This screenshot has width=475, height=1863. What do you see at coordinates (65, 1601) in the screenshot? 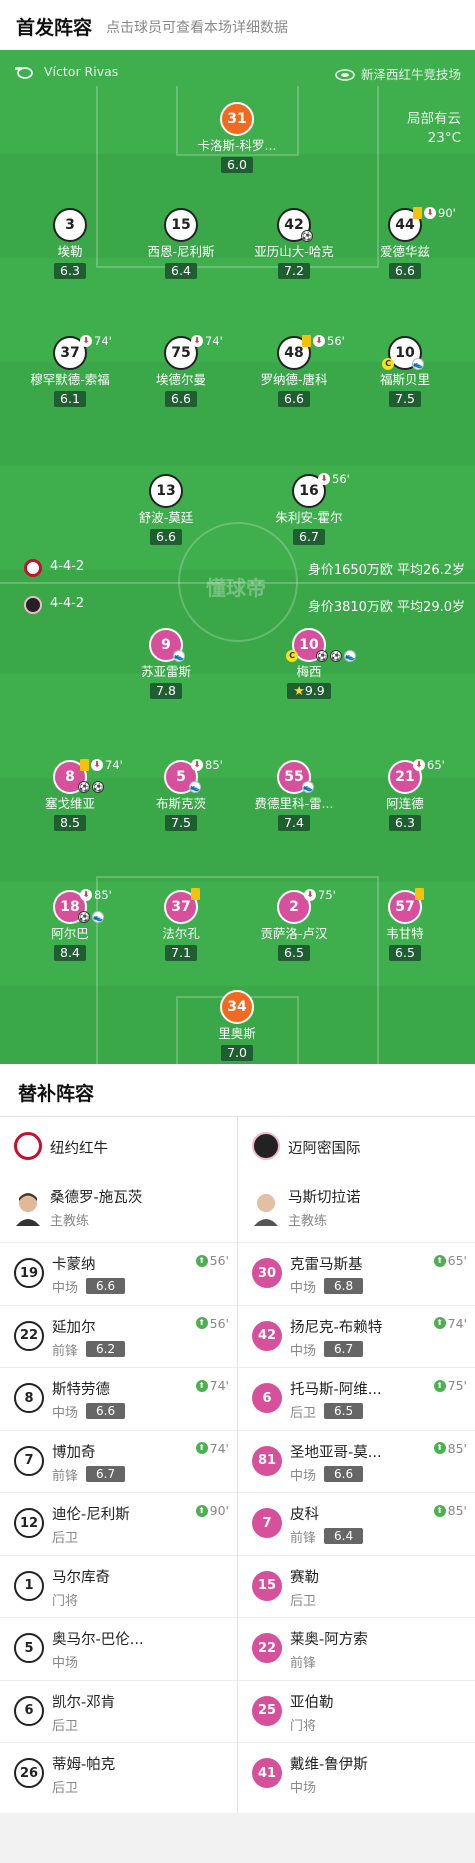
I see `sub-position: 门将` at bounding box center [65, 1601].